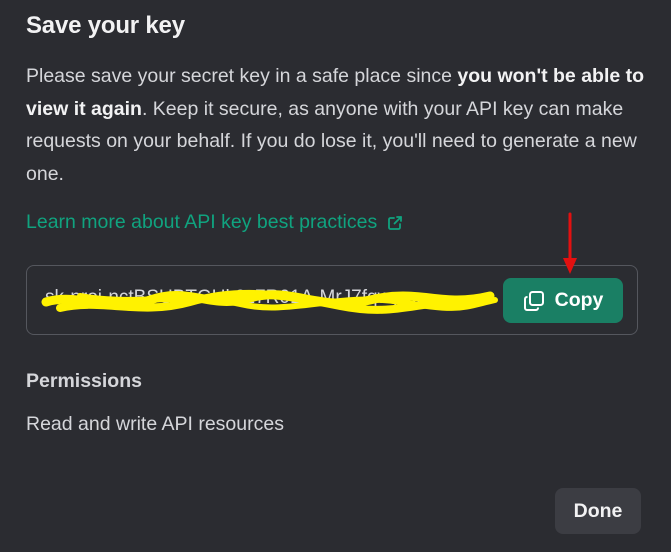 The image size is (671, 552). Describe the element at coordinates (105, 25) in the screenshot. I see `dialog-title: Save your key` at that location.